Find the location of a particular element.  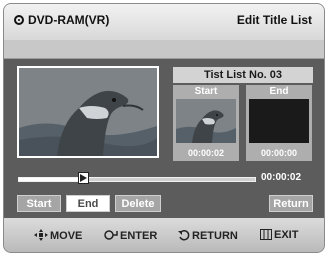

return-hint: RETURN is located at coordinates (208, 235).